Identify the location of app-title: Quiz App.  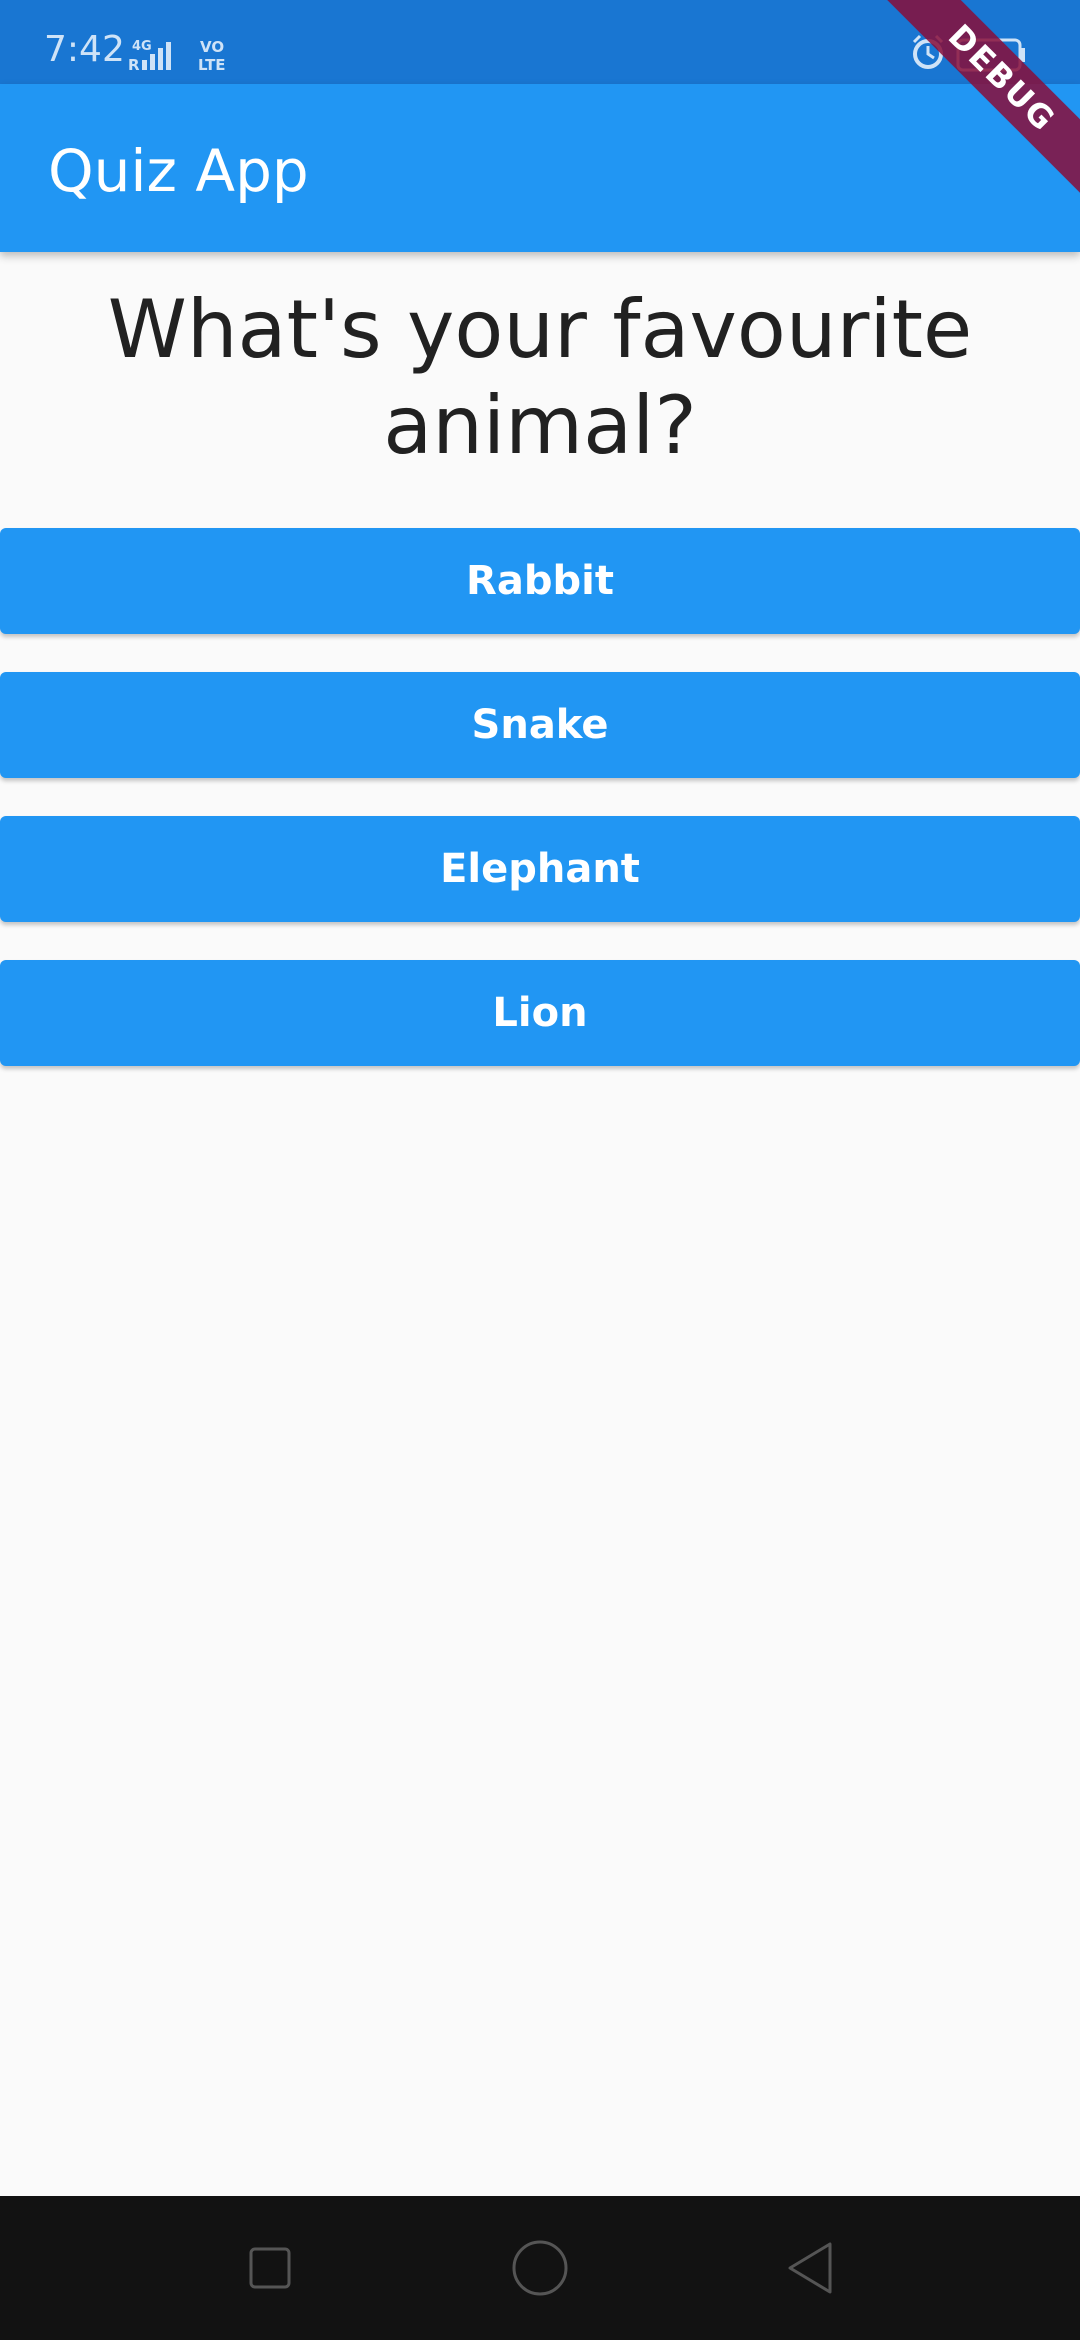
(178, 171).